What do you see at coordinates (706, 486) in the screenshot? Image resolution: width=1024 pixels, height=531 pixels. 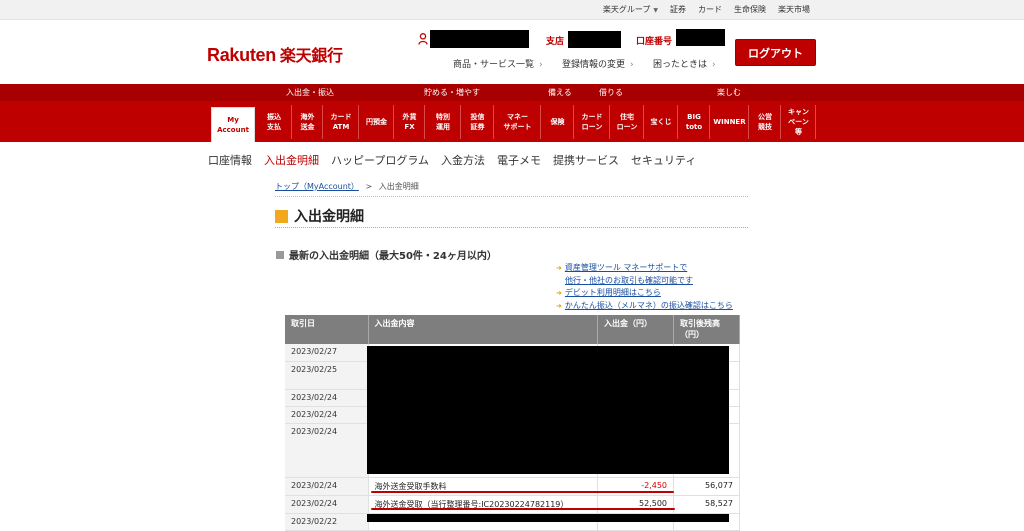 I see `row-balance: 56,077` at bounding box center [706, 486].